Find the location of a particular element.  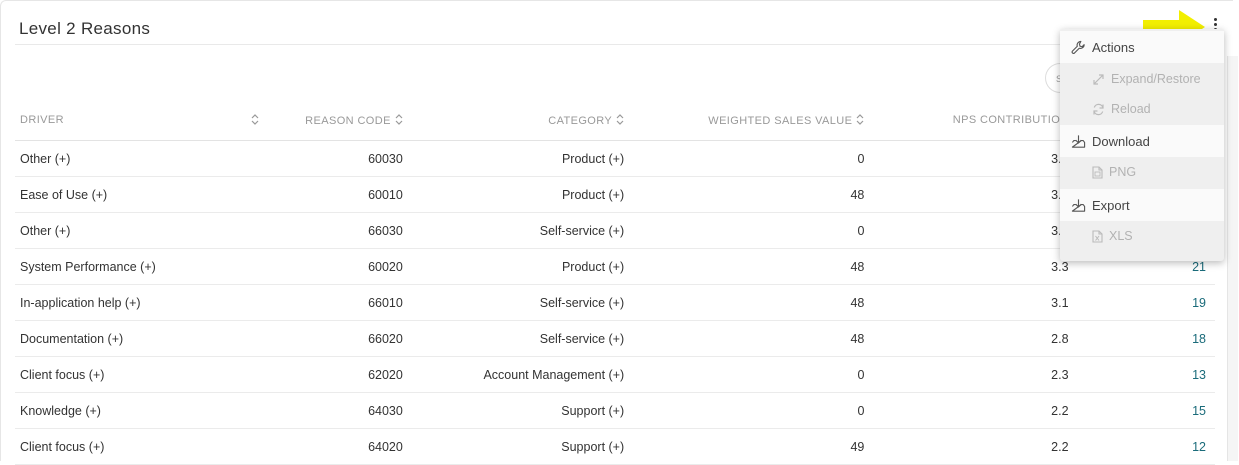

cell-driver: System Performance (+) is located at coordinates (139, 266).